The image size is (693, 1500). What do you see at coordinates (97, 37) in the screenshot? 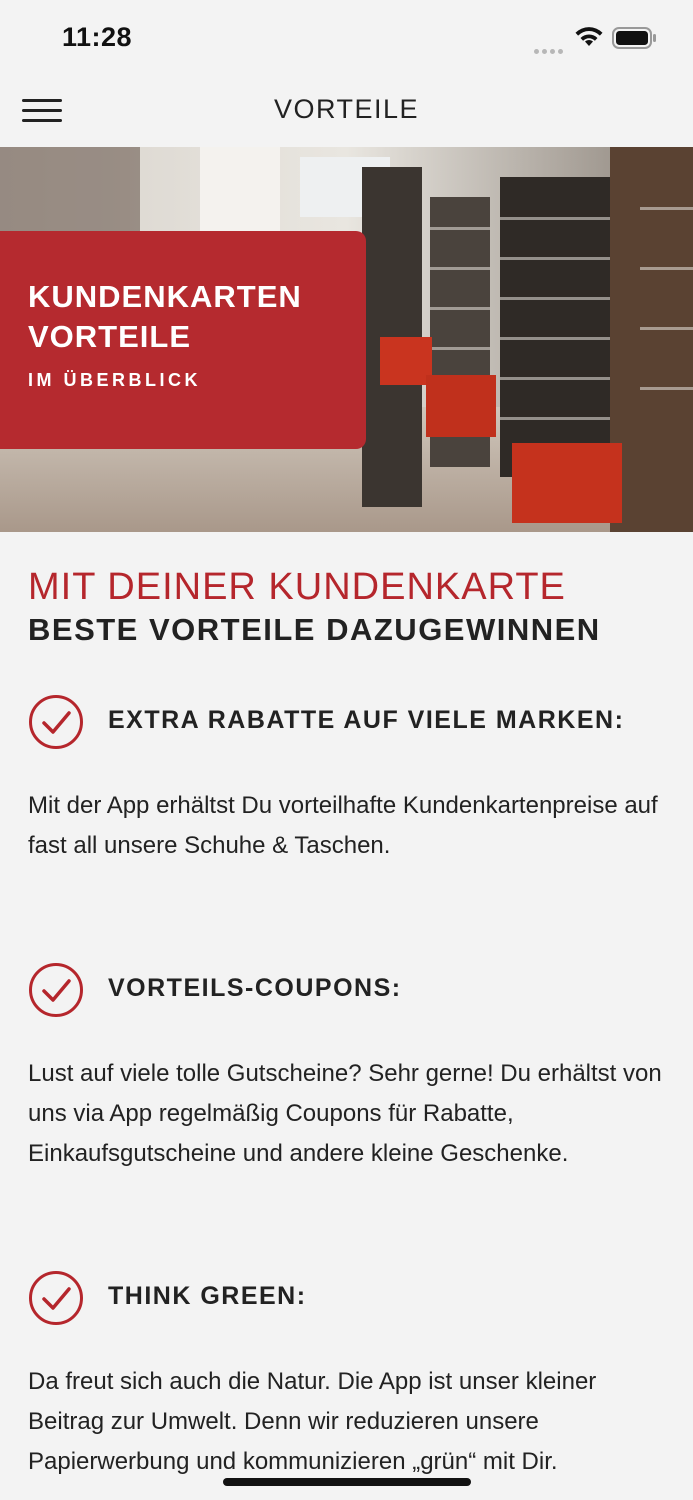
I see `status-time: 11:28` at bounding box center [97, 37].